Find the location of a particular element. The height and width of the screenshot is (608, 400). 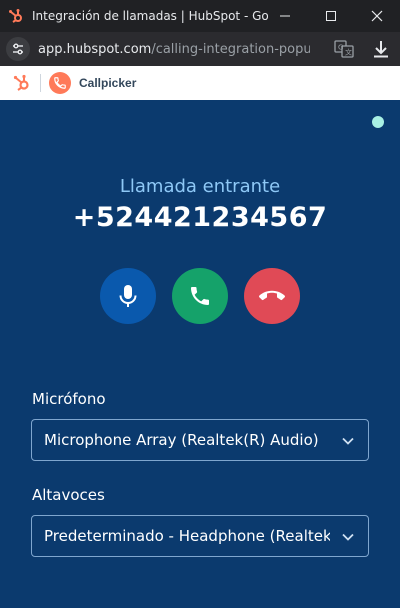

translate-icon: G 文 is located at coordinates (344, 49).